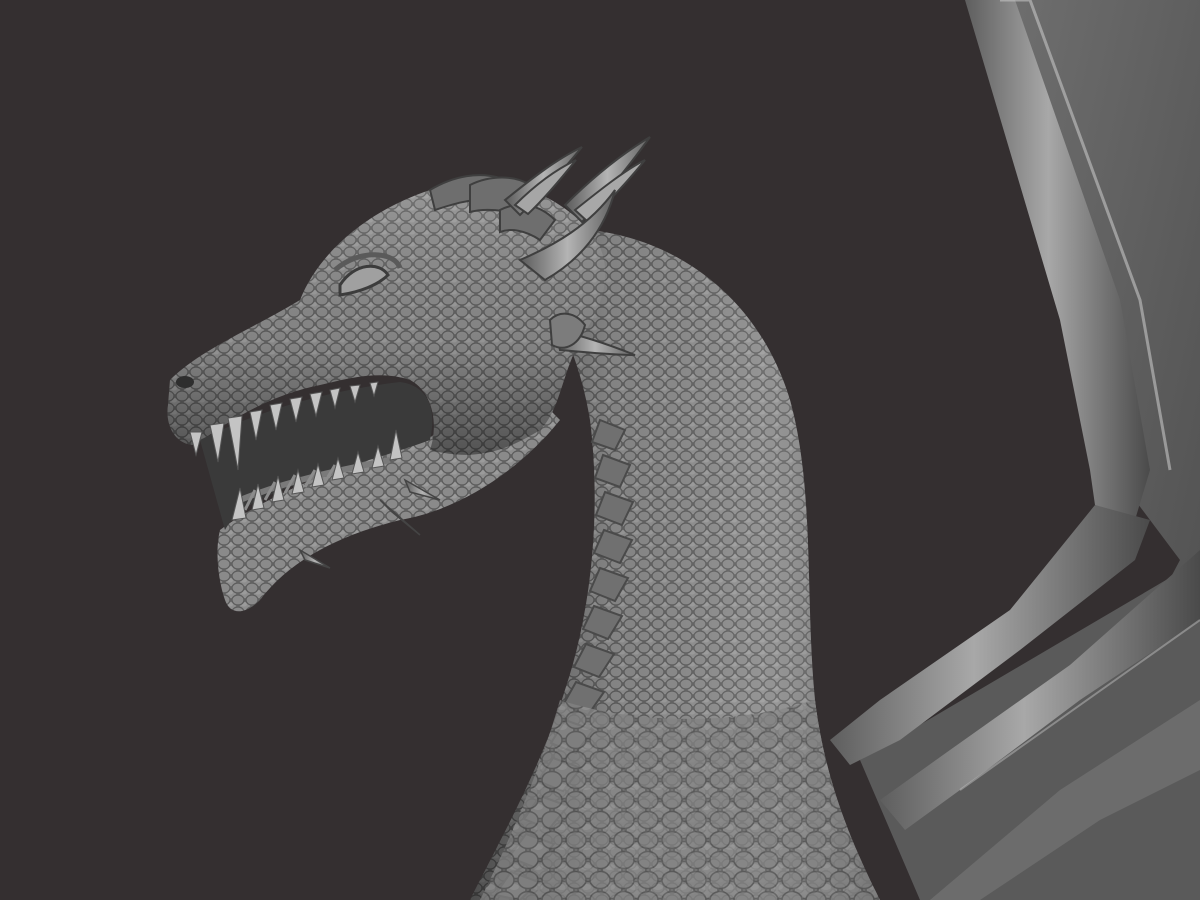 Image resolution: width=1200 pixels, height=900 pixels. Describe the element at coordinates (185, 382) in the screenshot. I see `nostril` at that location.